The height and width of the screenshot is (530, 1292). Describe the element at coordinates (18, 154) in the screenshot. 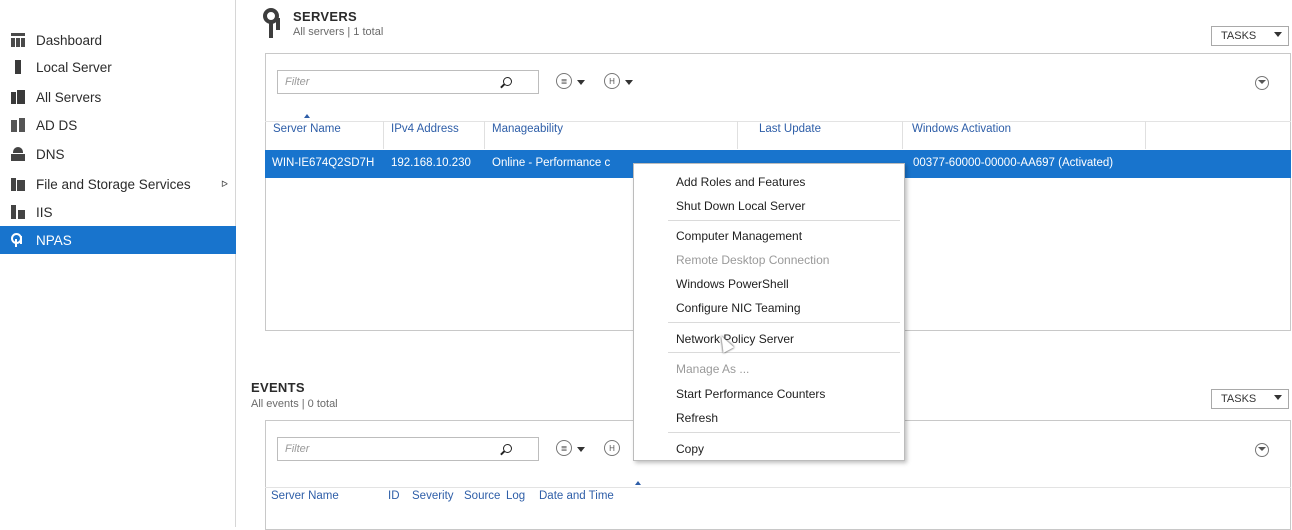

I see `dns-icon` at that location.